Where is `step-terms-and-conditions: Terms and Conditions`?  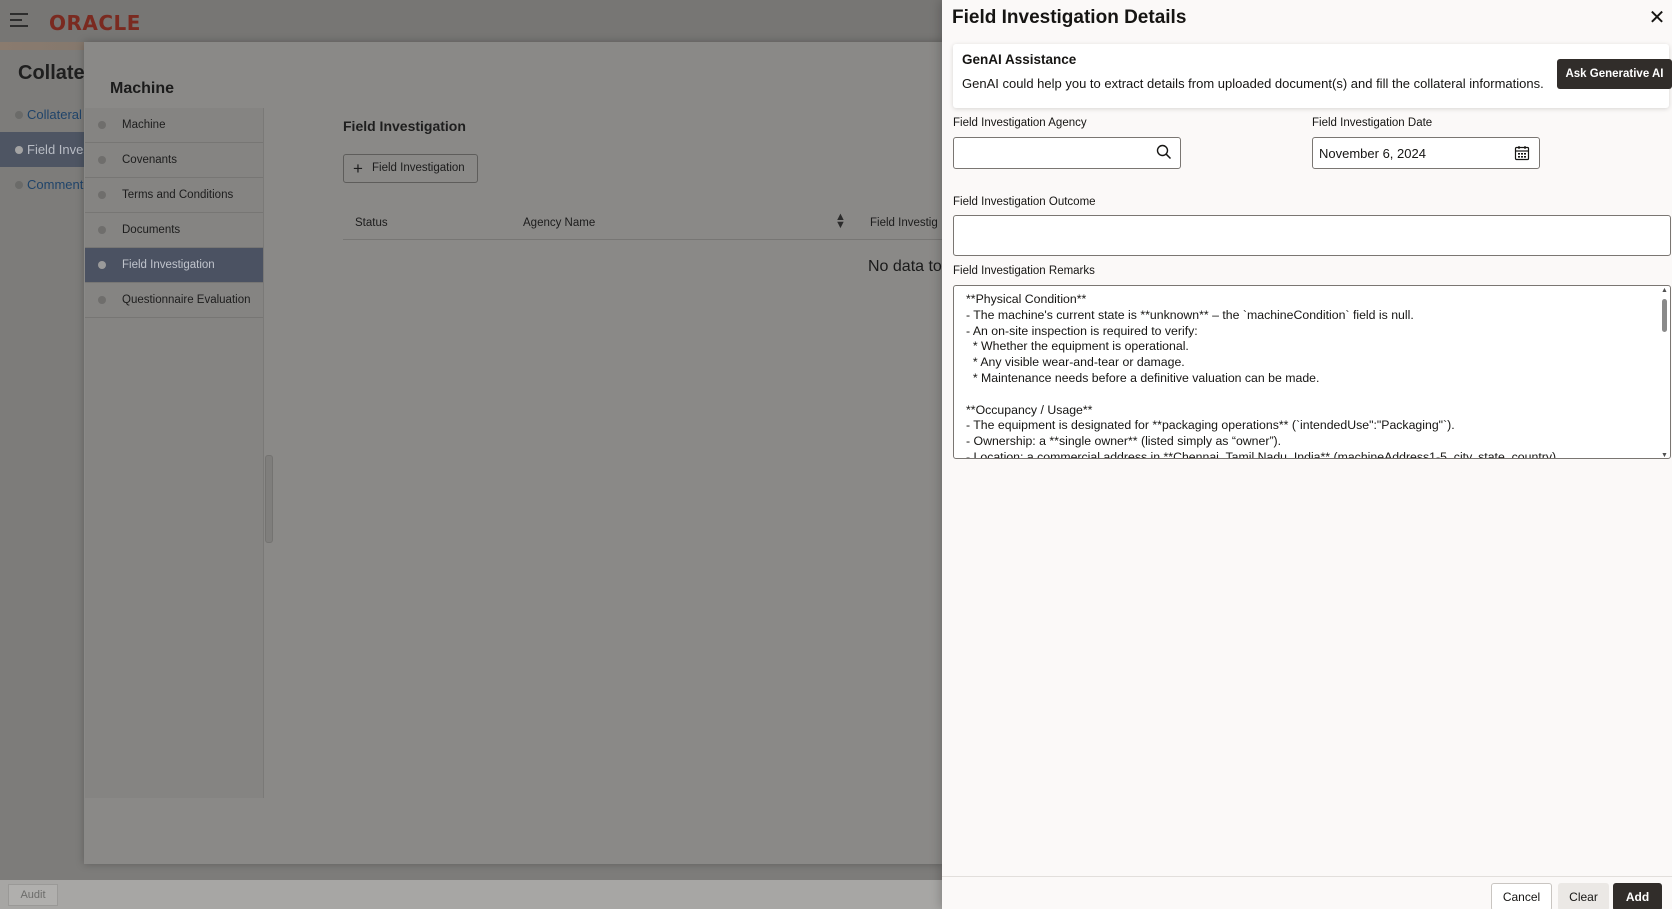 step-terms-and-conditions: Terms and Conditions is located at coordinates (174, 195).